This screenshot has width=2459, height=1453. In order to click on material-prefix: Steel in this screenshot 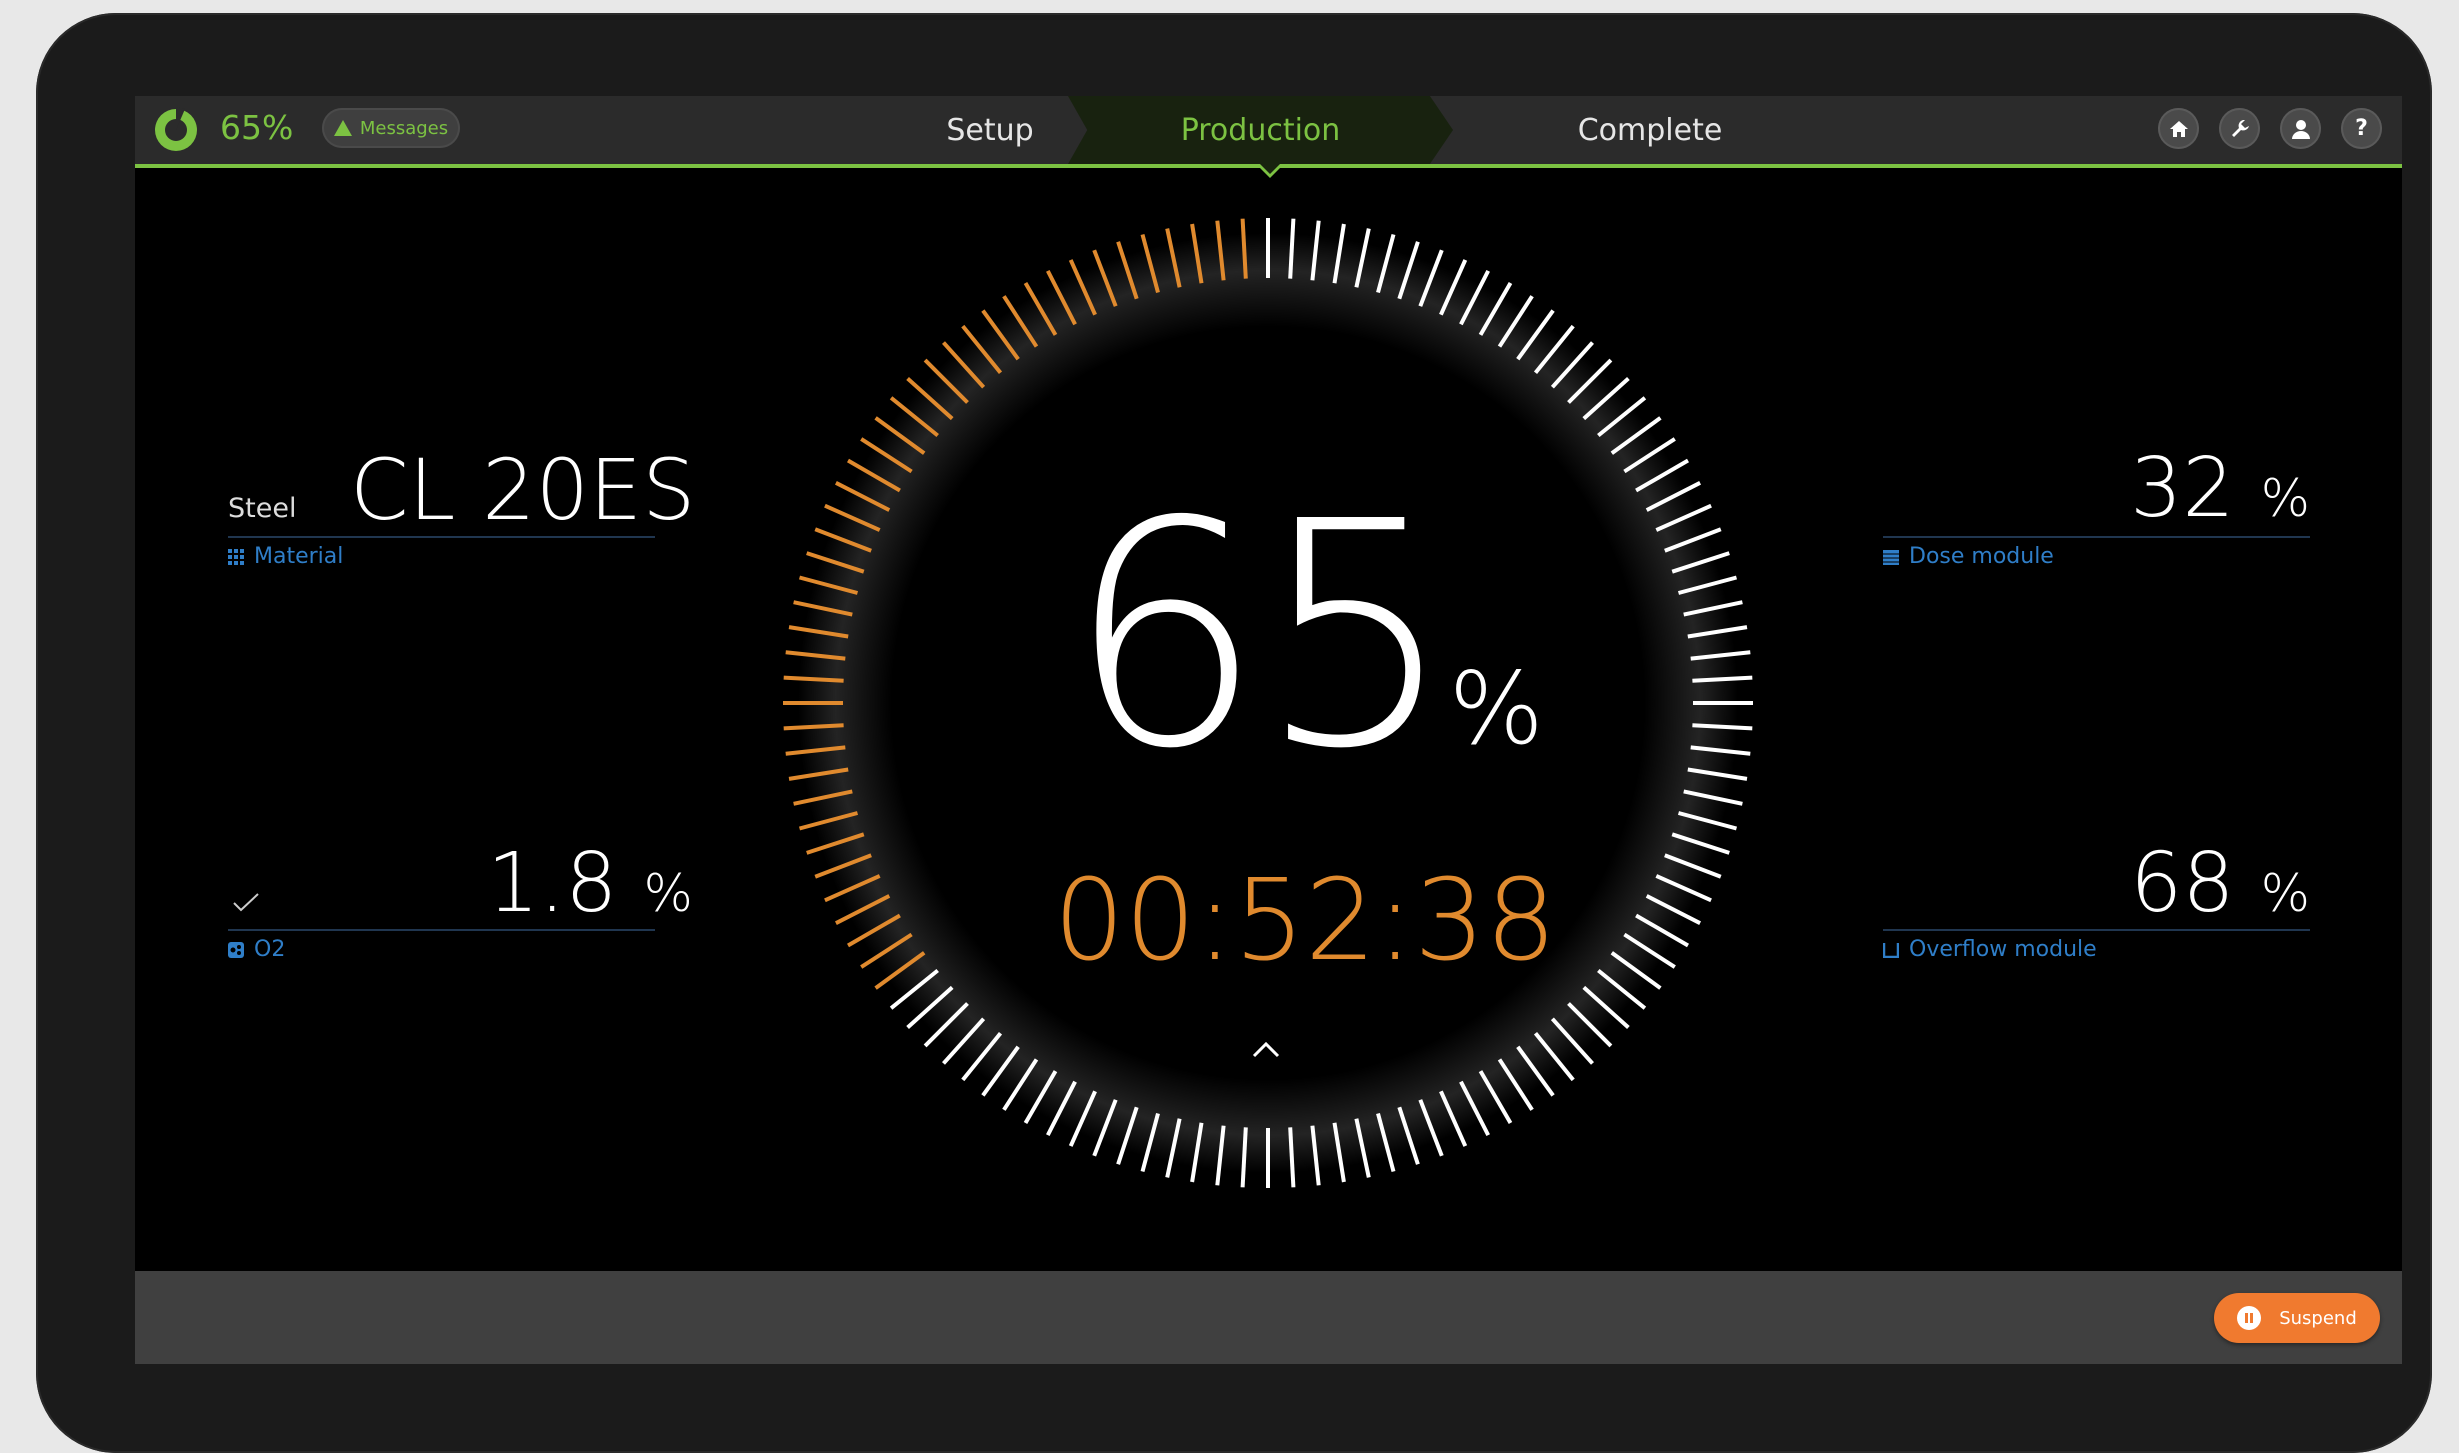, I will do `click(262, 508)`.